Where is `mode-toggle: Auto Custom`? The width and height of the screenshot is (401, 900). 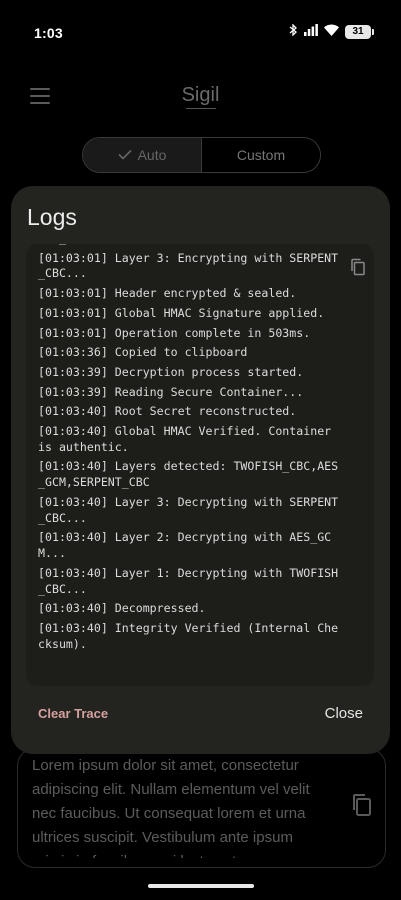 mode-toggle: Auto Custom is located at coordinates (201, 155).